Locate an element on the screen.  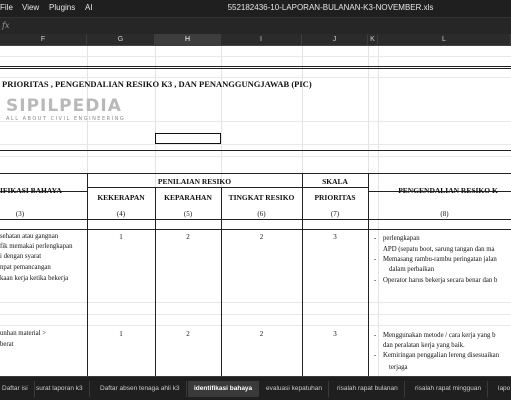
column-number: (8) is located at coordinates (444, 214).